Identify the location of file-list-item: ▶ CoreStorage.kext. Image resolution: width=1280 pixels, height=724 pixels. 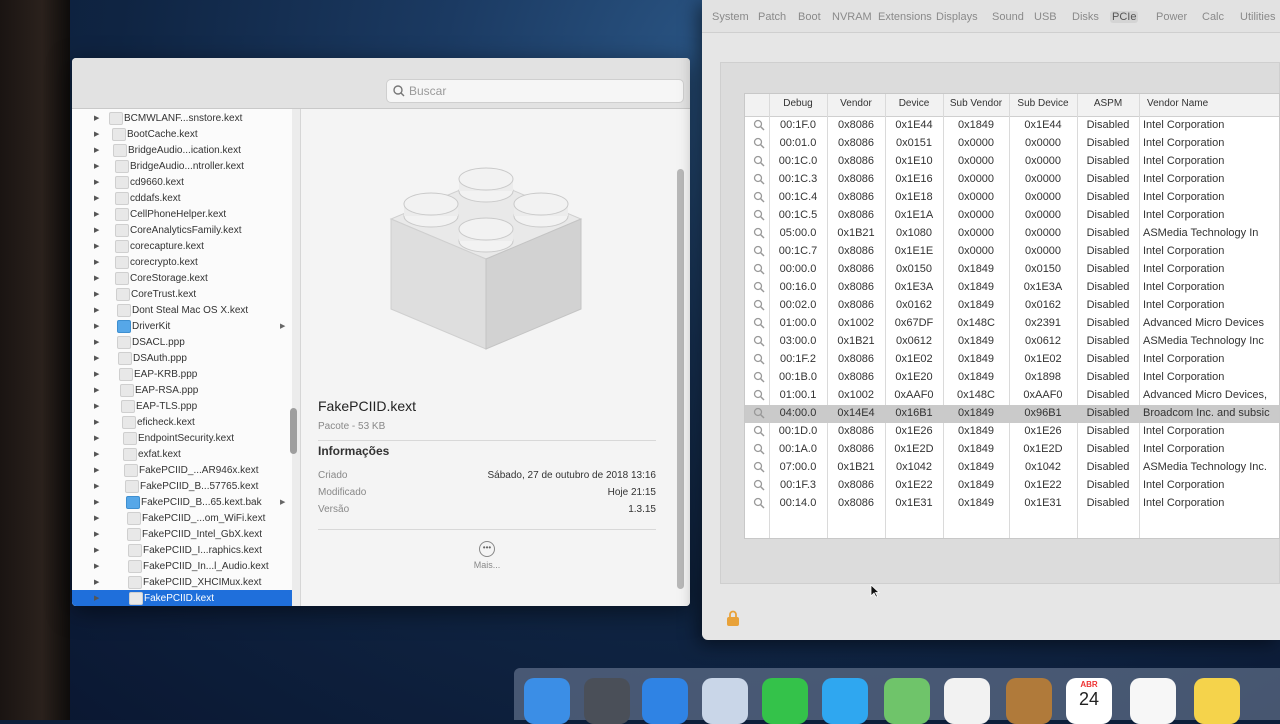
(182, 278).